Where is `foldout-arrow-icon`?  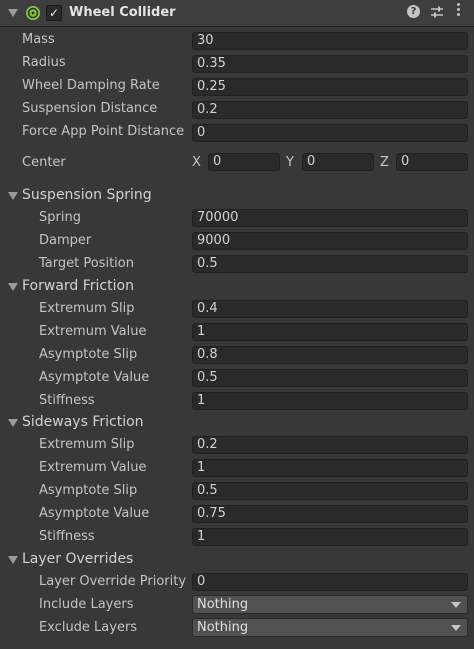
foldout-arrow-icon is located at coordinates (13, 13).